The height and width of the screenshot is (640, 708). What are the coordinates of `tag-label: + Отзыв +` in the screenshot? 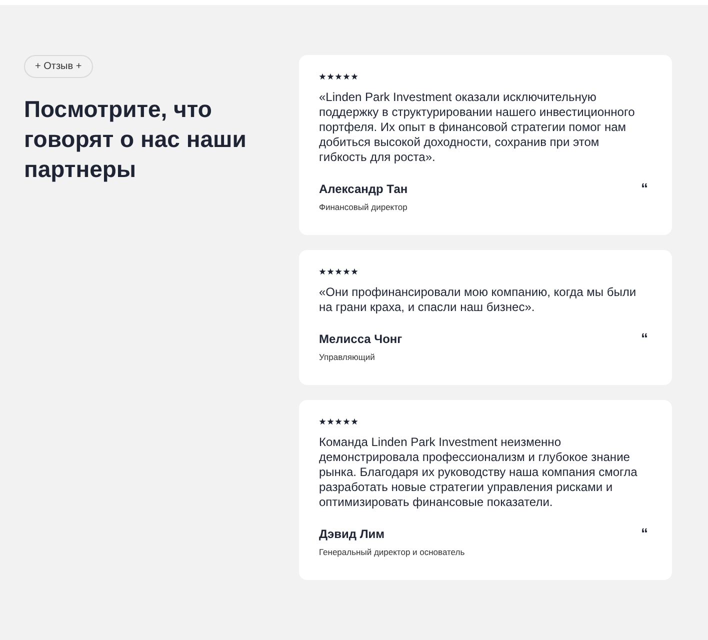 It's located at (58, 66).